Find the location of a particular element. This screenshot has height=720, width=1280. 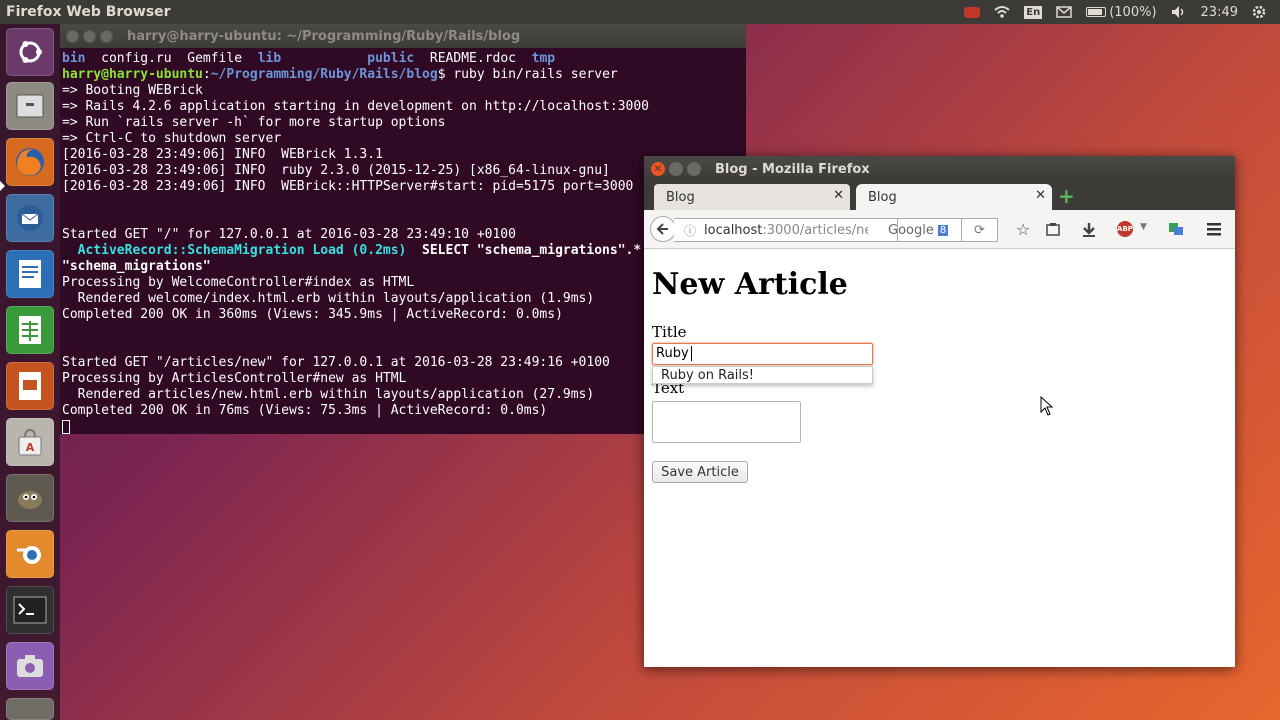

top-panel: Firefox Web Browser En (100%) 23:49 is located at coordinates (640, 12).